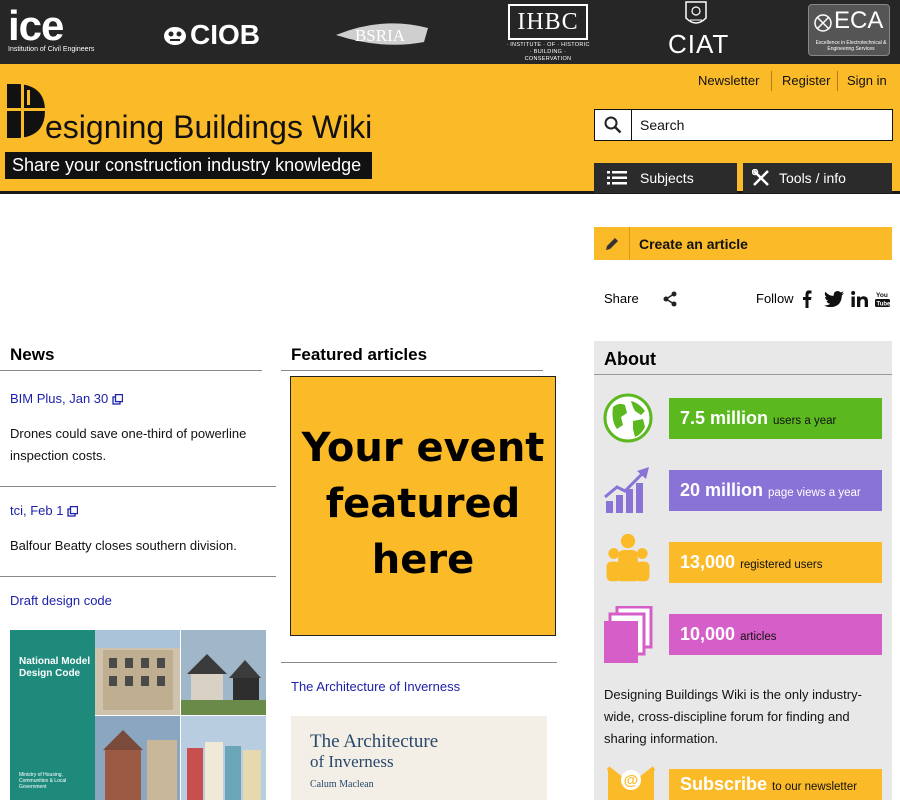 The image size is (900, 800). I want to click on list-icon, so click(617, 178).